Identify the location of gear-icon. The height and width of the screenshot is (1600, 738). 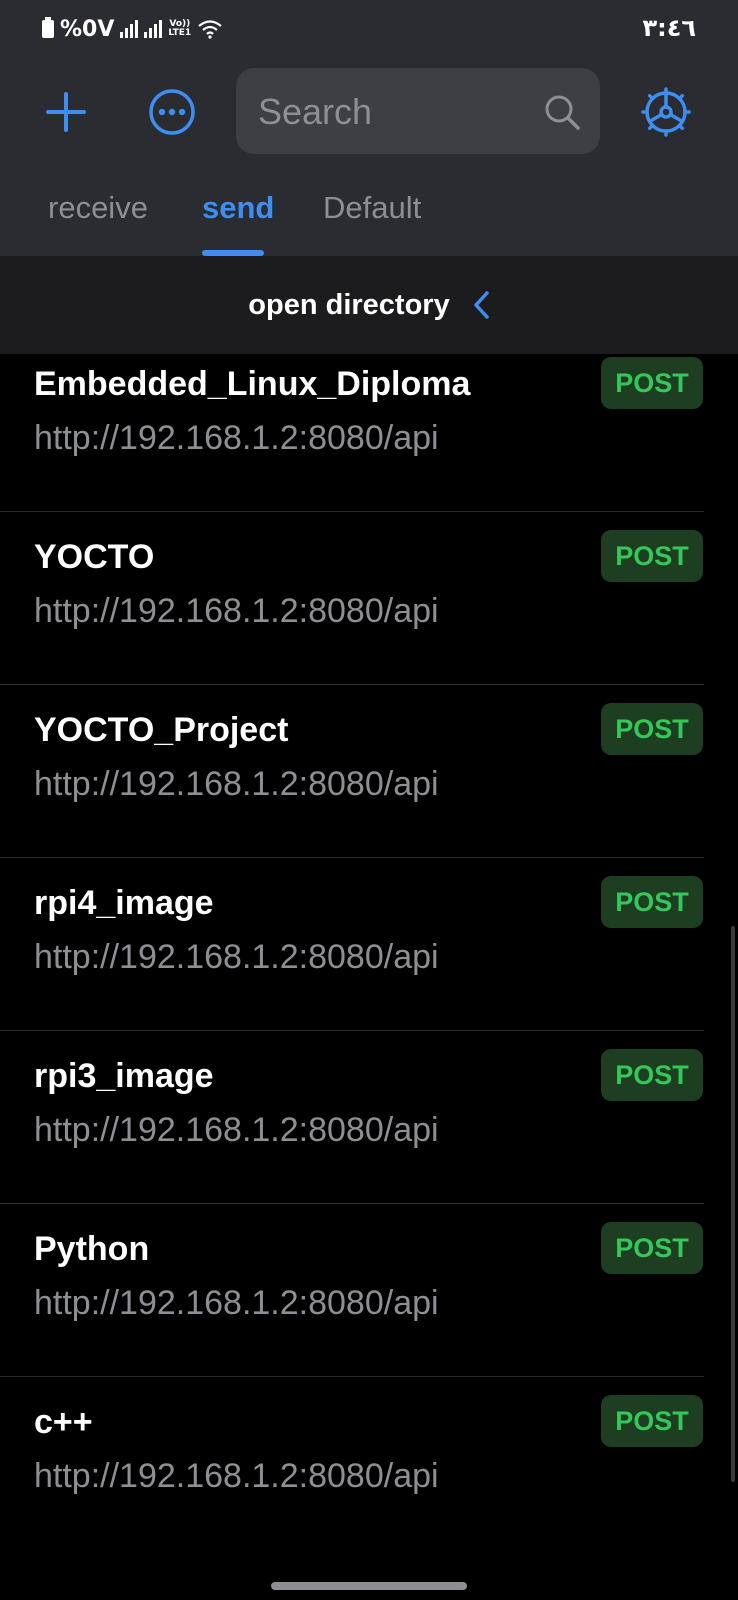
(666, 112).